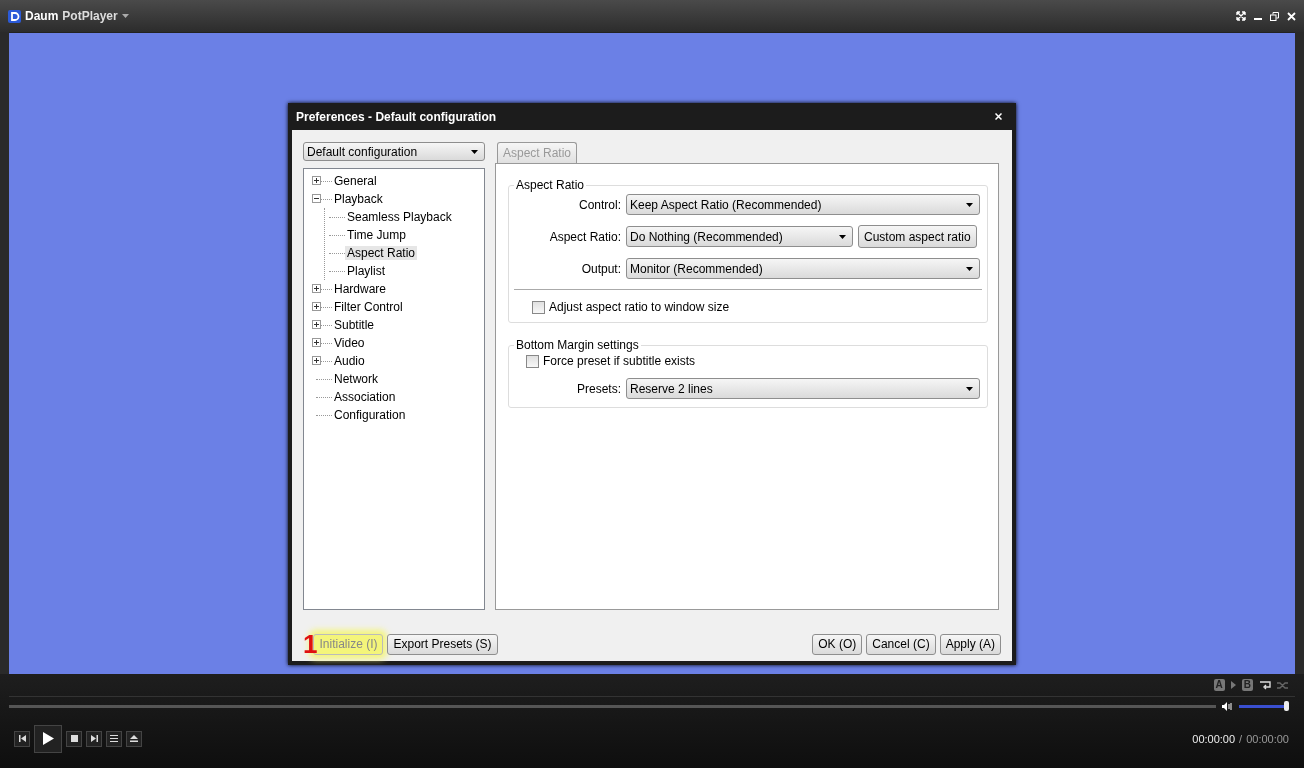 The image size is (1304, 768). Describe the element at coordinates (739, 236) in the screenshot. I see `option-dropdown: Do Nothing (Recommended)` at that location.